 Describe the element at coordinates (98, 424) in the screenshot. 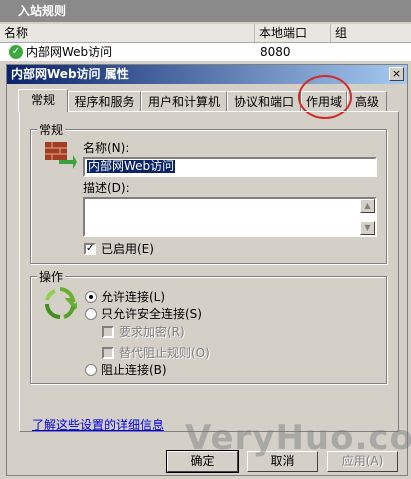

I see `learn-more-link: 了解这些设置的详细信息` at that location.